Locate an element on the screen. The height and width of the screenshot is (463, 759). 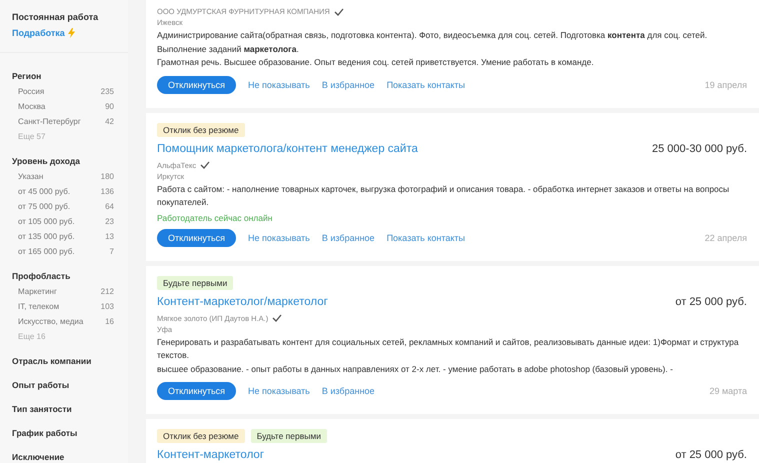
filter-count: 136 is located at coordinates (107, 191).